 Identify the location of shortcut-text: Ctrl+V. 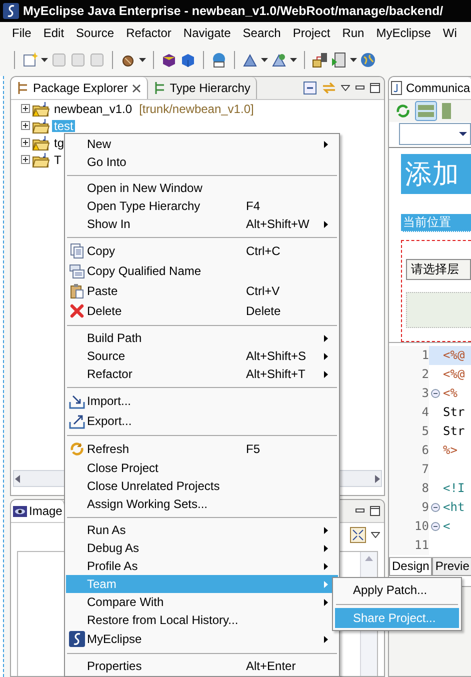
(263, 291).